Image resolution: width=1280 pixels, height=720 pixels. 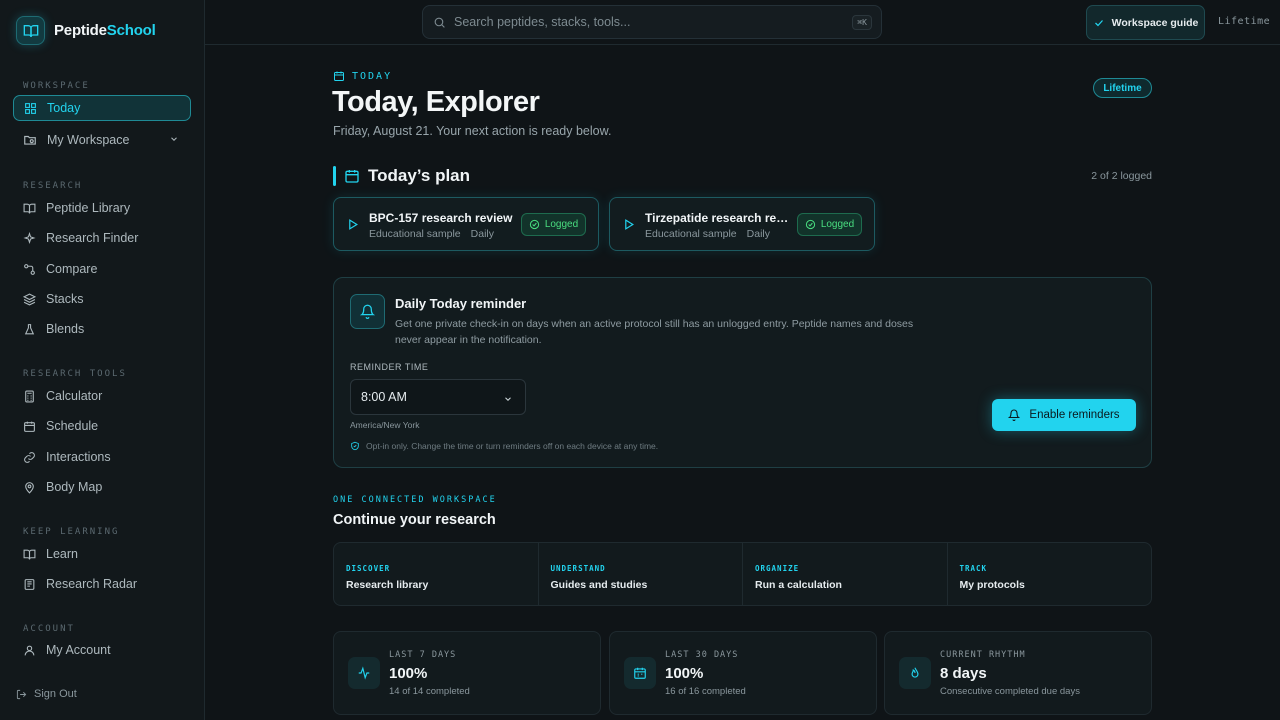 What do you see at coordinates (102, 329) in the screenshot?
I see `sidebar-item-blends: Blends` at bounding box center [102, 329].